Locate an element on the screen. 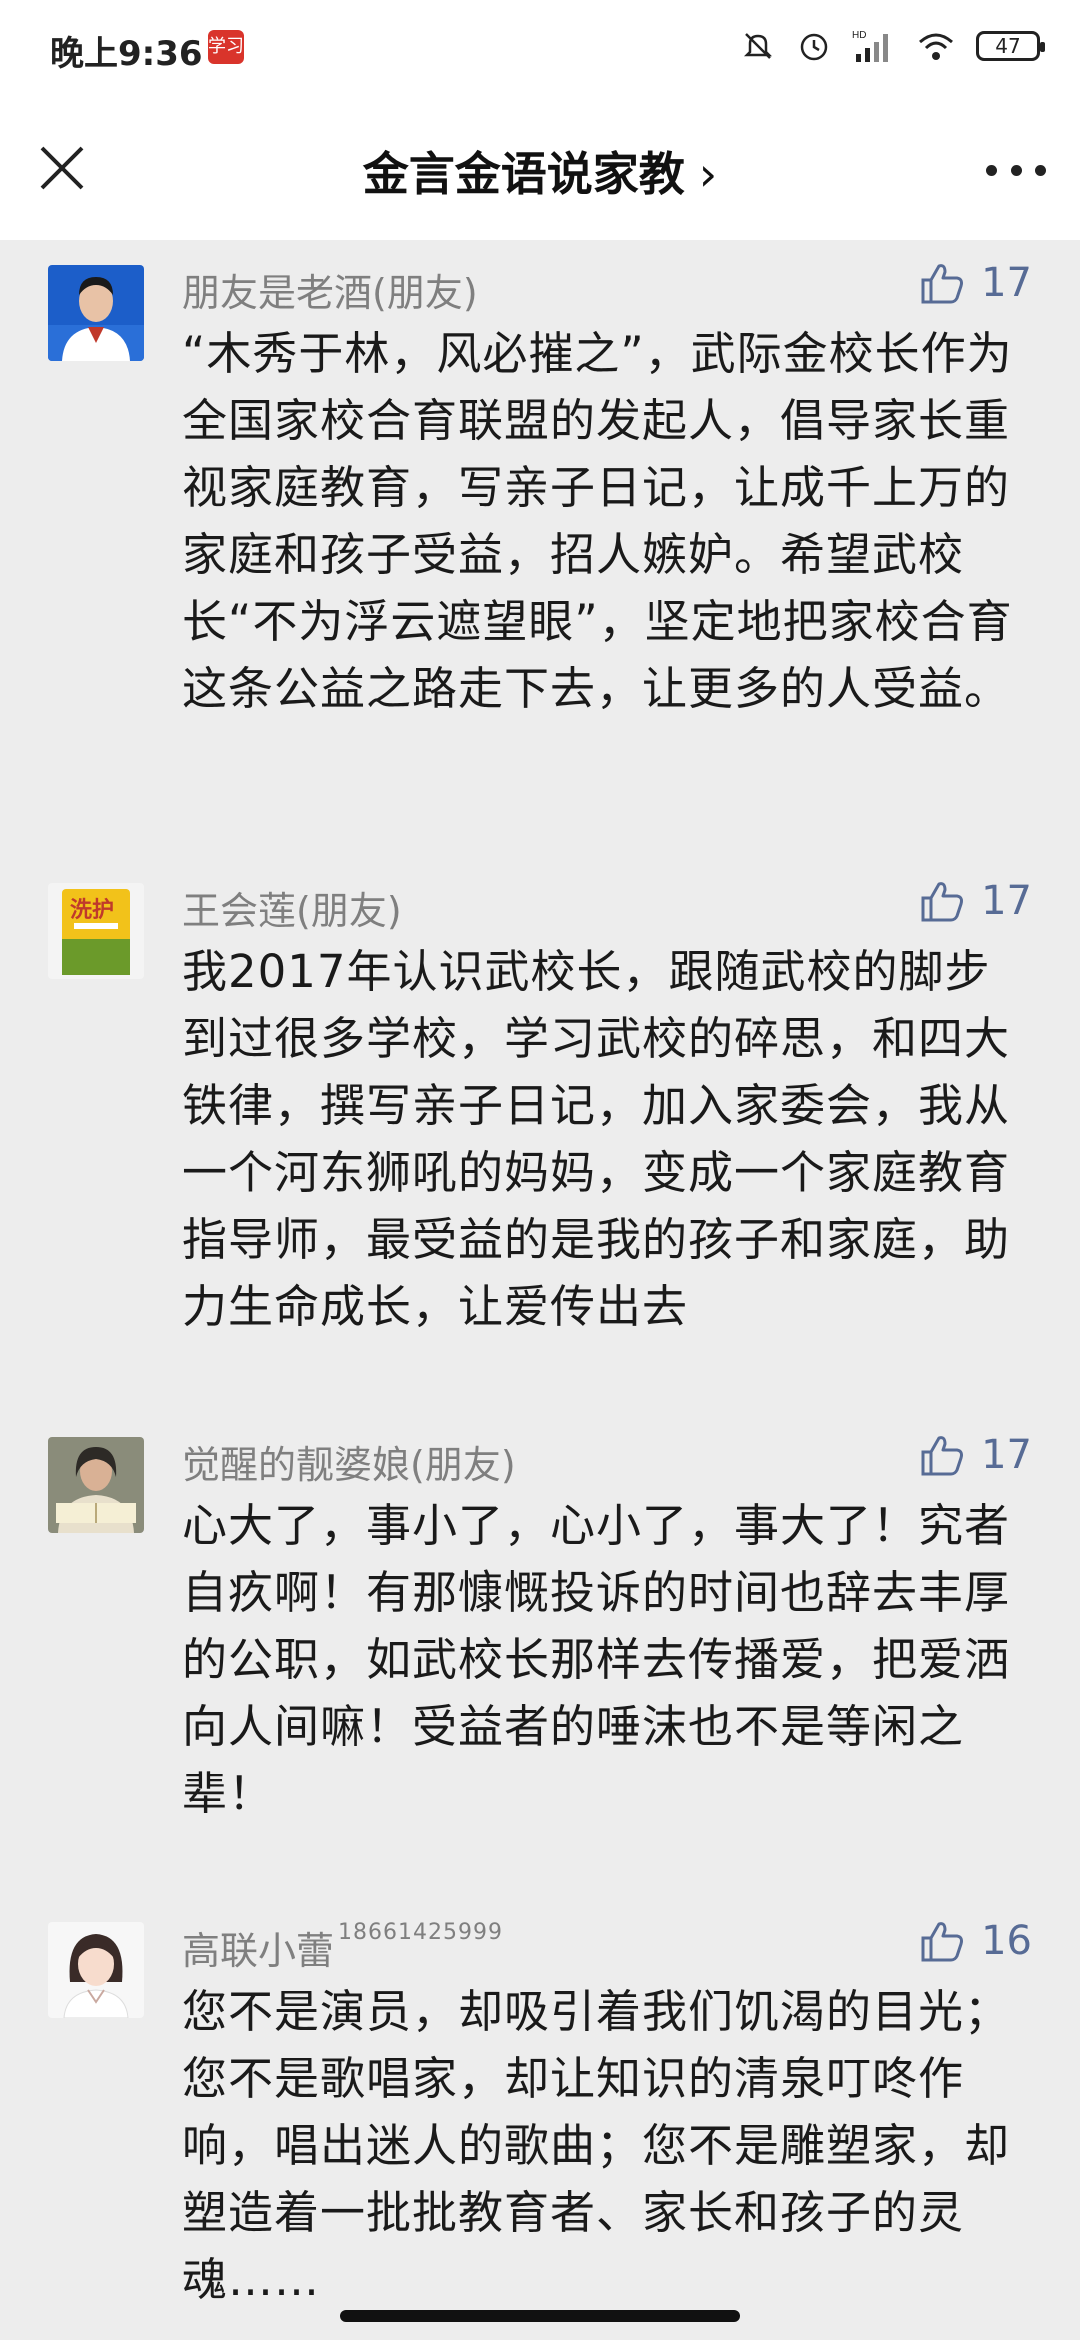  page-title: 金言金语说家教 is located at coordinates (523, 174).